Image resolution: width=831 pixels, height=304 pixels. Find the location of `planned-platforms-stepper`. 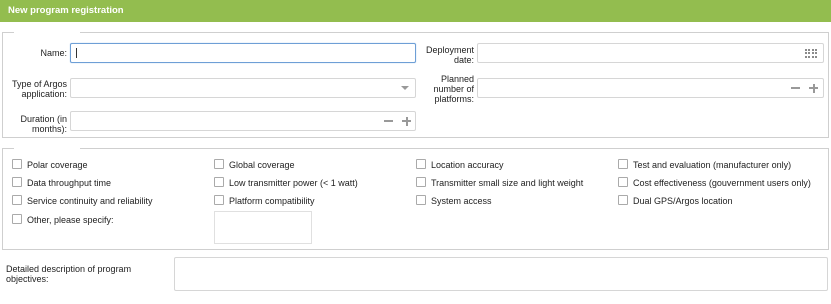

planned-platforms-stepper is located at coordinates (650, 88).